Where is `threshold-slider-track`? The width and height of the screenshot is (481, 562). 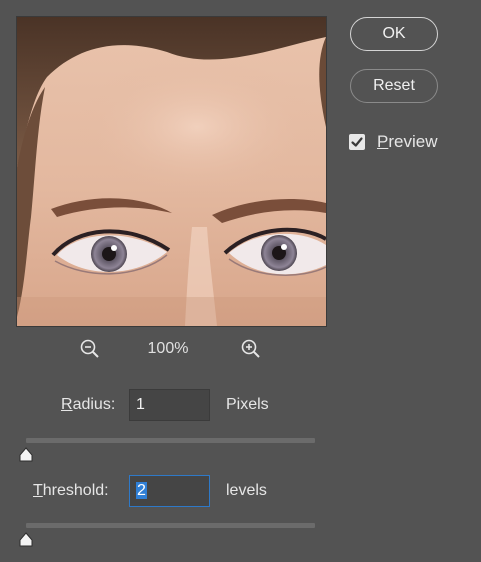 threshold-slider-track is located at coordinates (170, 525).